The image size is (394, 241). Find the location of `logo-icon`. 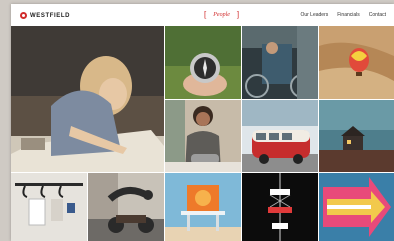

logo-icon is located at coordinates (23, 15).